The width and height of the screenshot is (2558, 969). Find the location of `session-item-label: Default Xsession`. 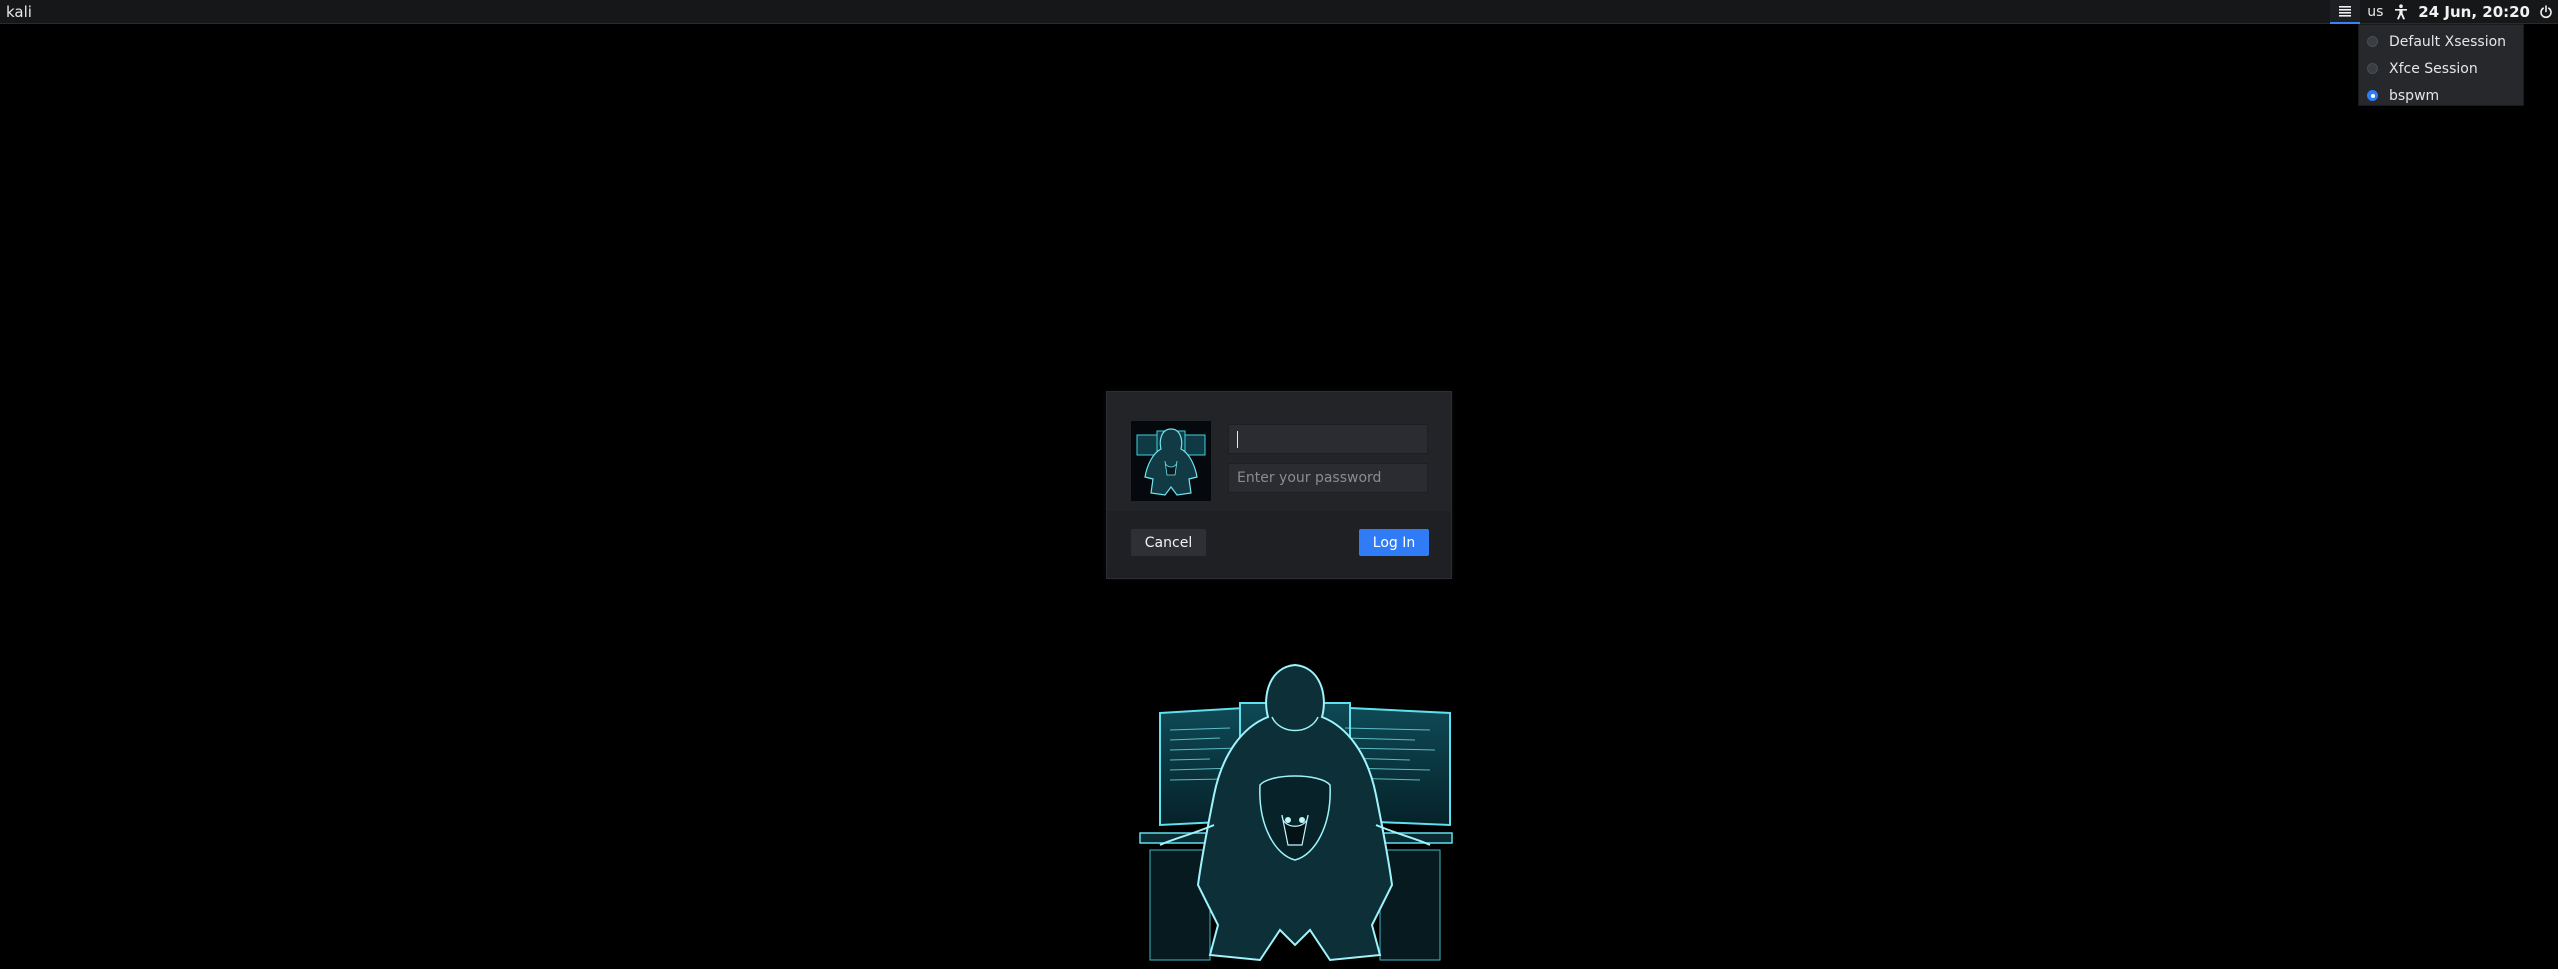

session-item-label: Default Xsession is located at coordinates (2448, 41).